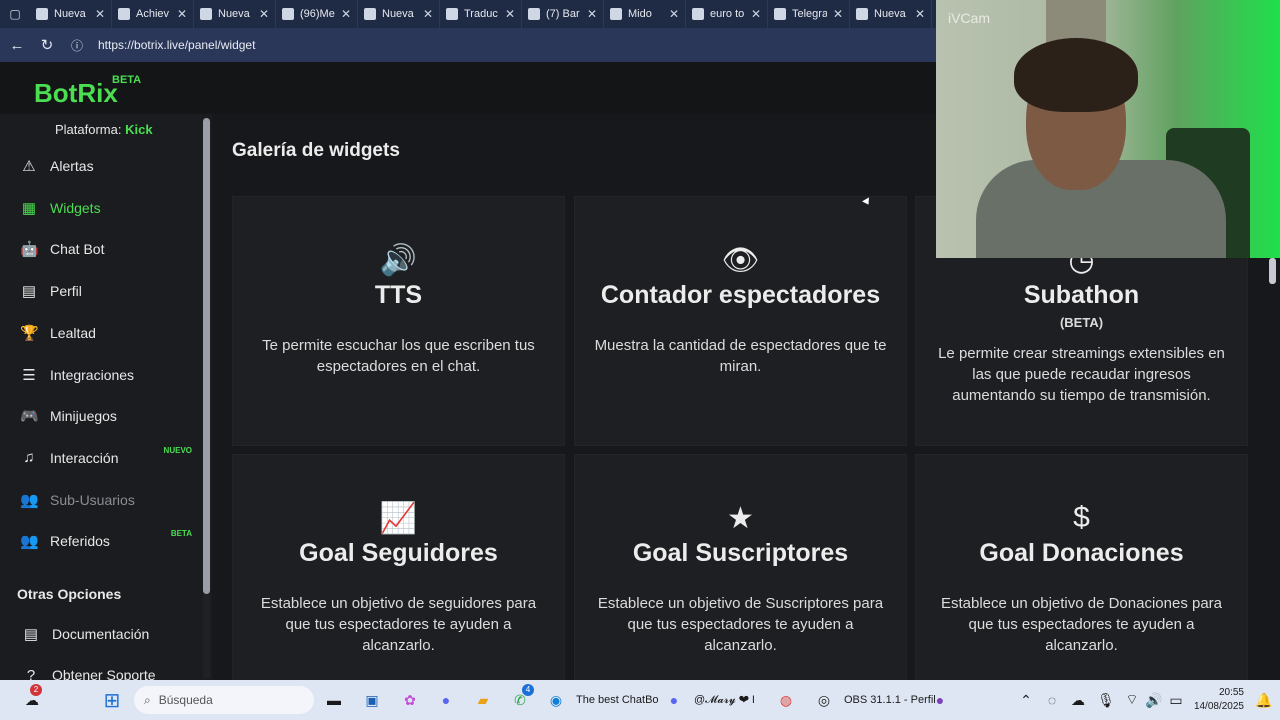 The height and width of the screenshot is (720, 1280). Describe the element at coordinates (645, 14) in the screenshot. I see `browser-tab: Mido ✕` at that location.